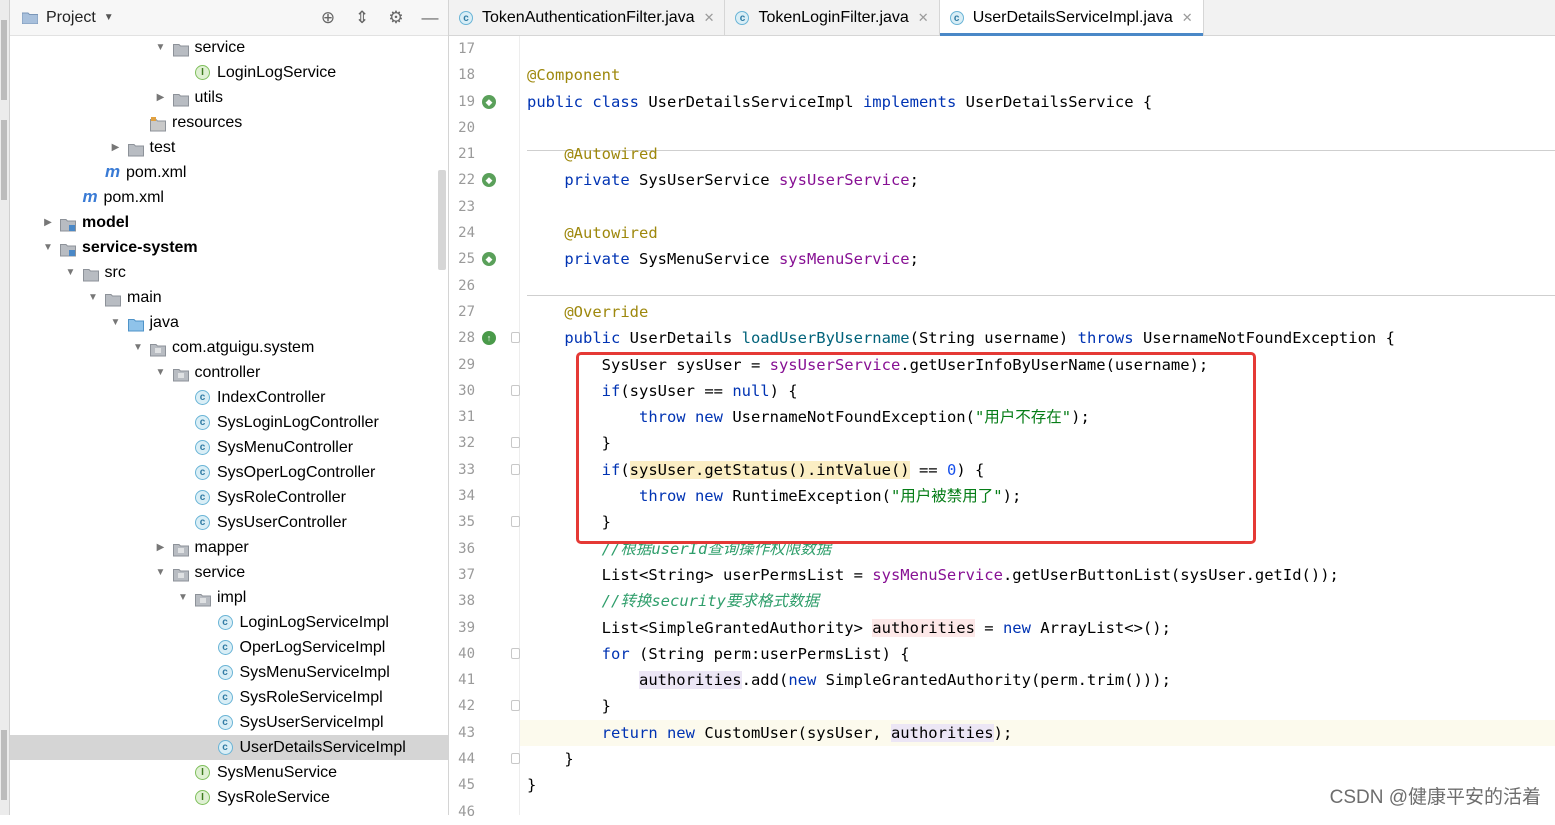  I want to click on tree-item: ▼ main, so click(229, 297).